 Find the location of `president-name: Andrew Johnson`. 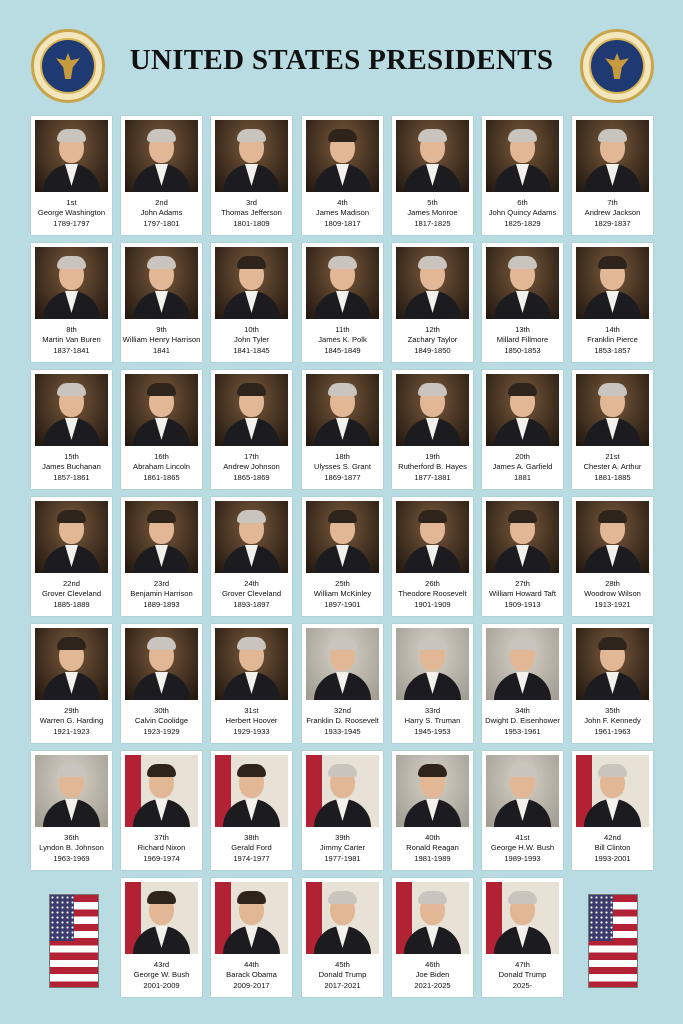

president-name: Andrew Johnson is located at coordinates (251, 467).